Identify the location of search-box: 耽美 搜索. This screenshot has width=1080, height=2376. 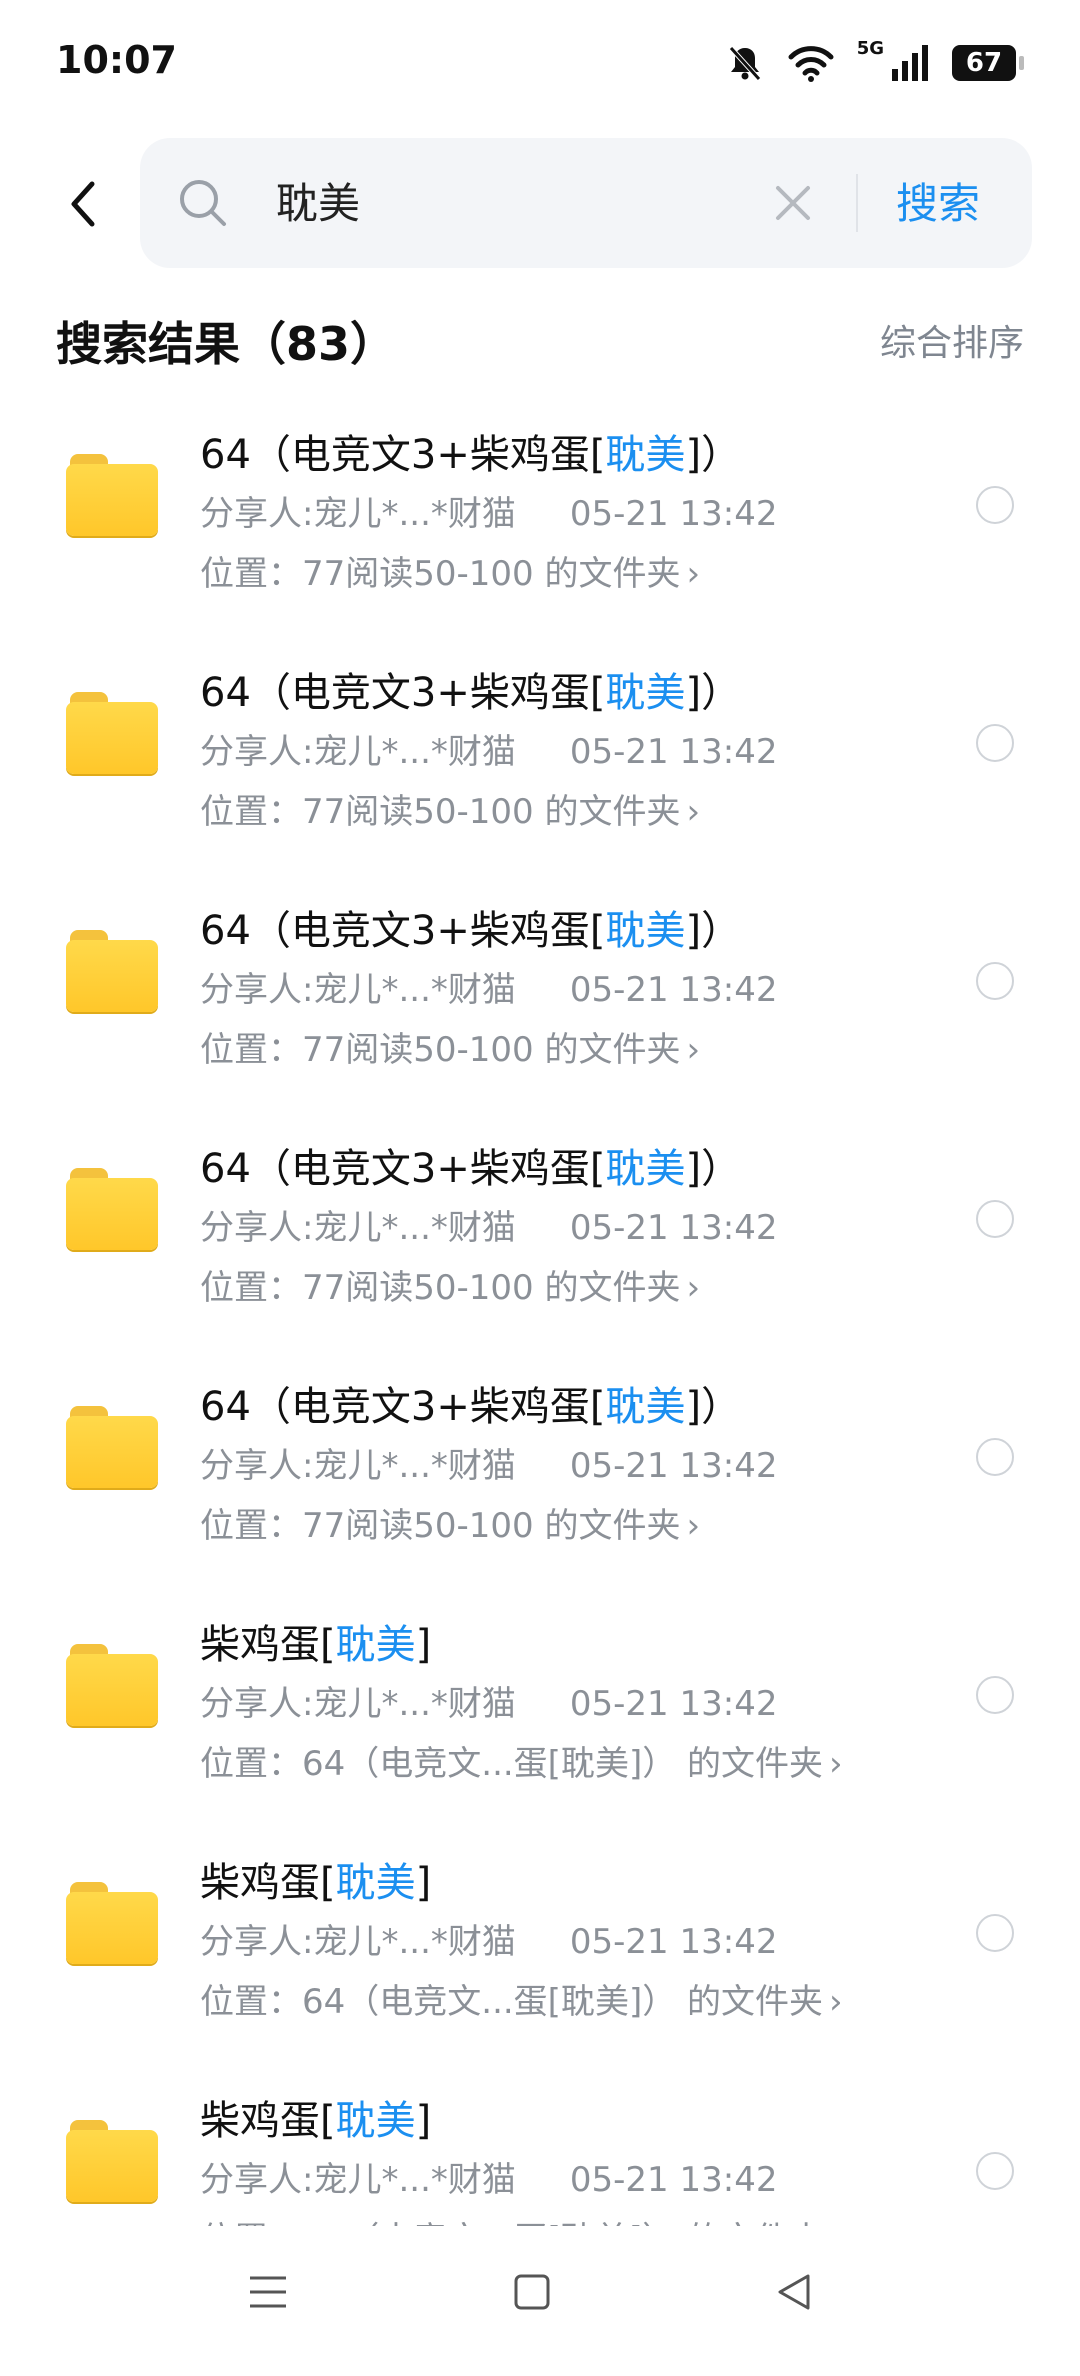
(586, 203).